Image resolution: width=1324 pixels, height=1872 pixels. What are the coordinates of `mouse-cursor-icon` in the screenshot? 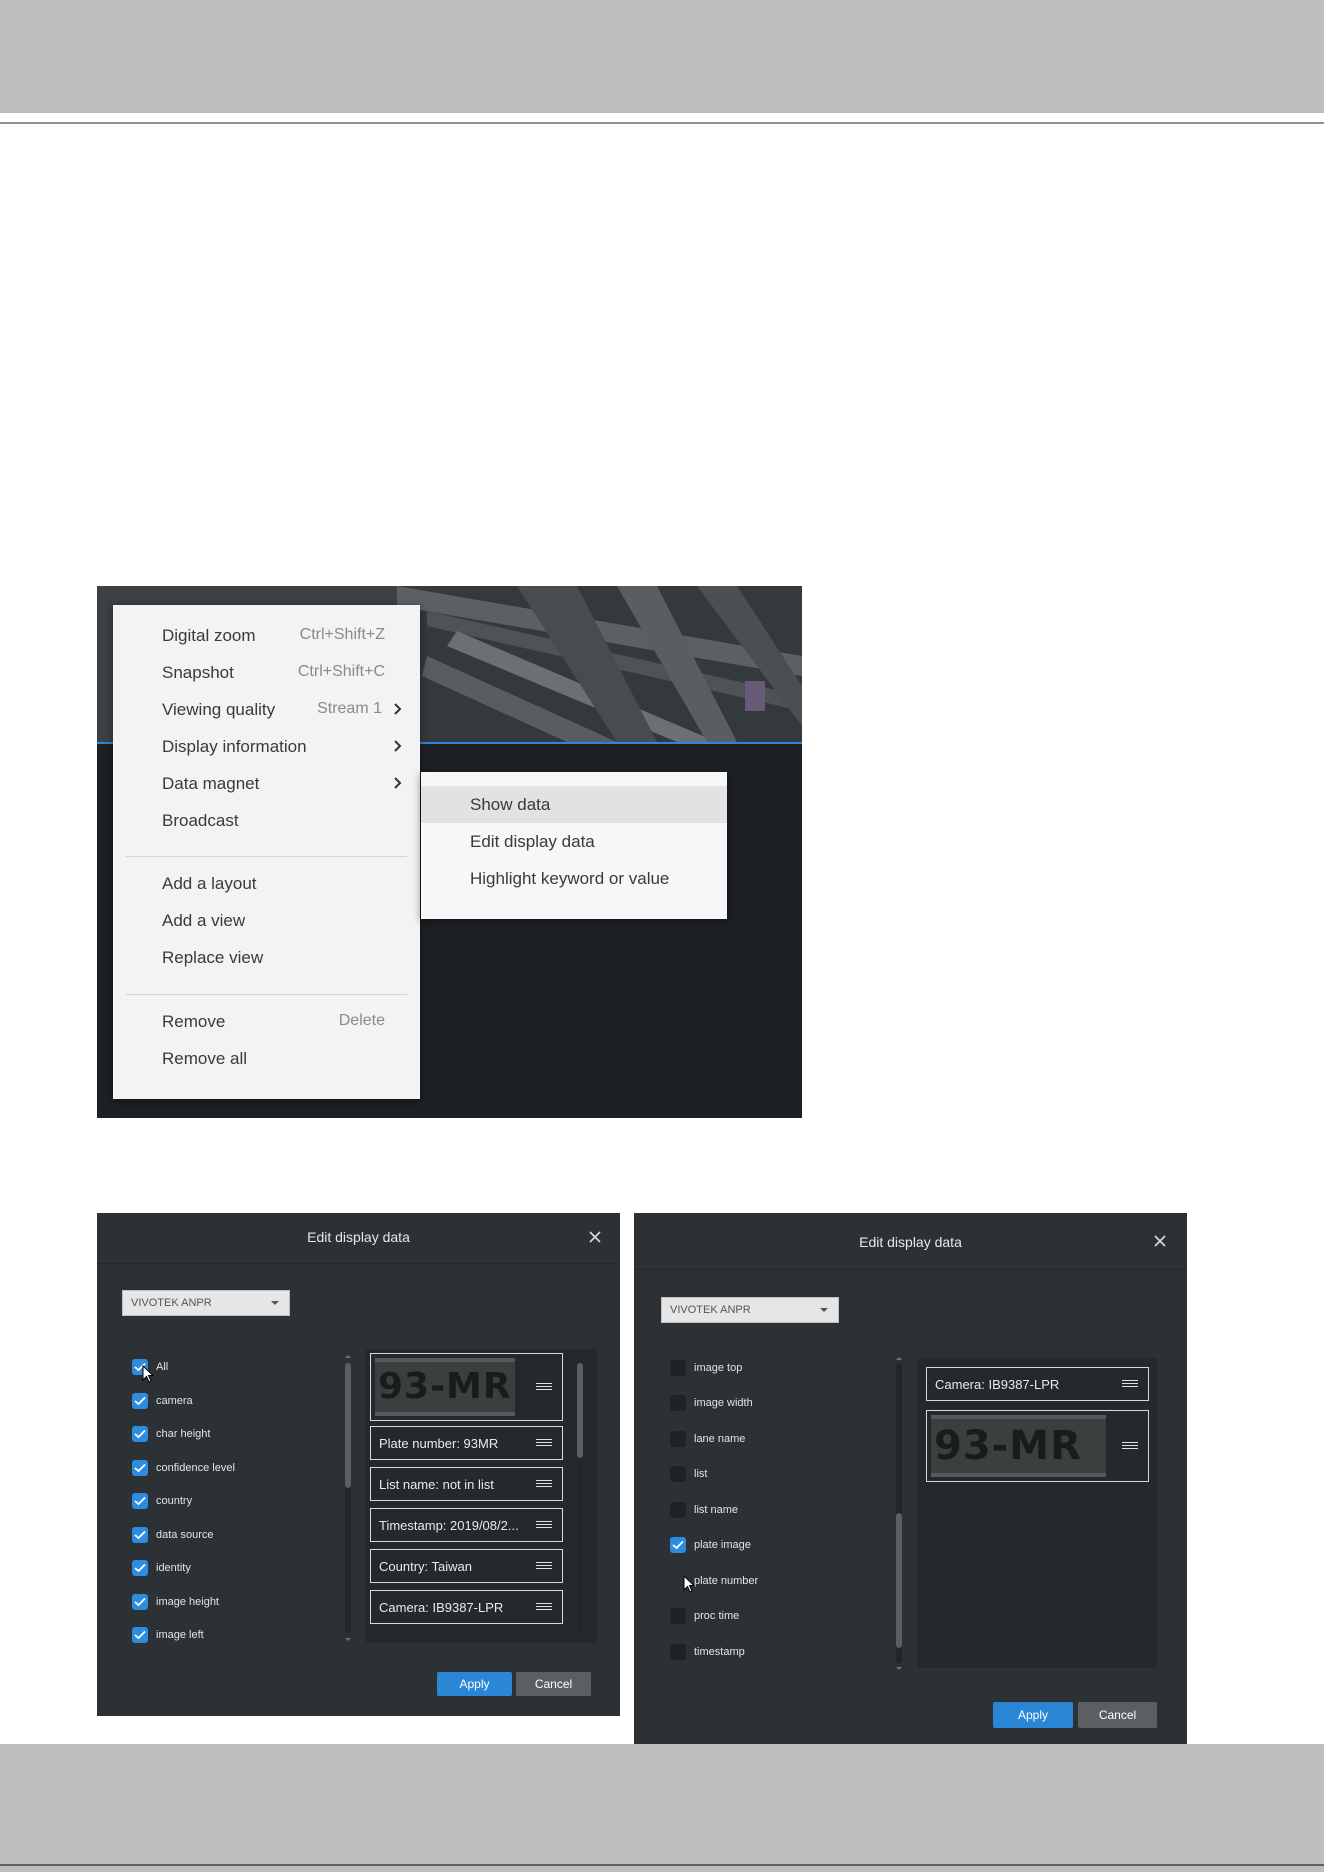 It's located at (689, 1584).